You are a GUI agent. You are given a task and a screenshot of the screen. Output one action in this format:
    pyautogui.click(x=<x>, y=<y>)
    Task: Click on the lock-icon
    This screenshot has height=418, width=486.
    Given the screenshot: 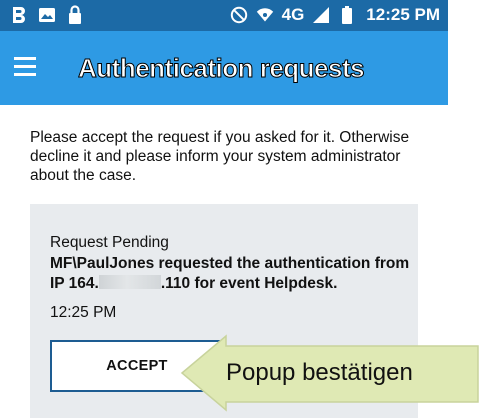 What is the action you would take?
    pyautogui.click(x=75, y=15)
    